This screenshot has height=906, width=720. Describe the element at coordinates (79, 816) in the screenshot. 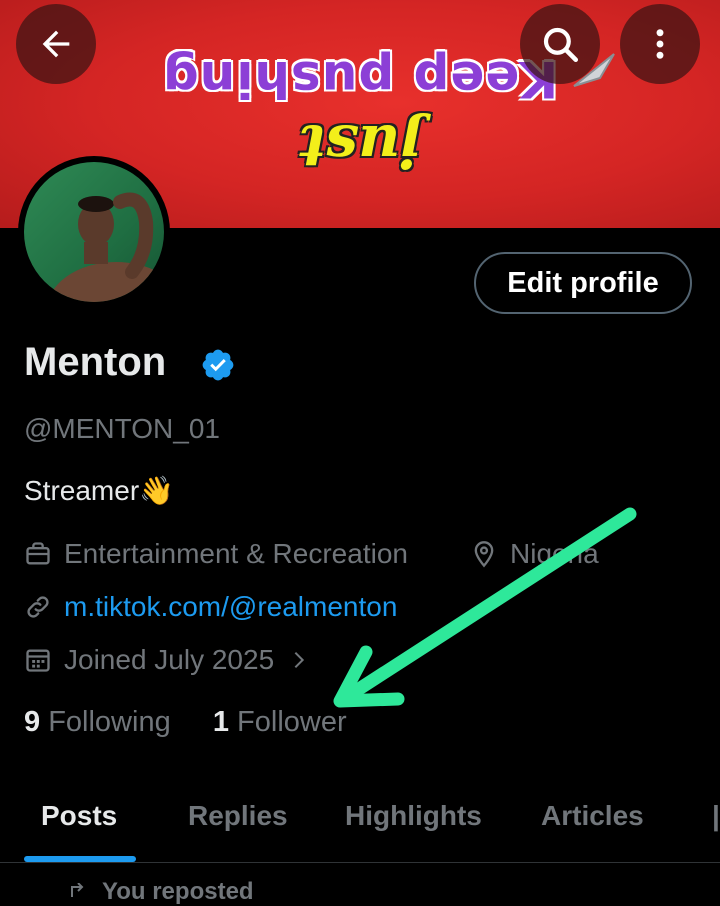

I see `tab-posts: Posts` at that location.